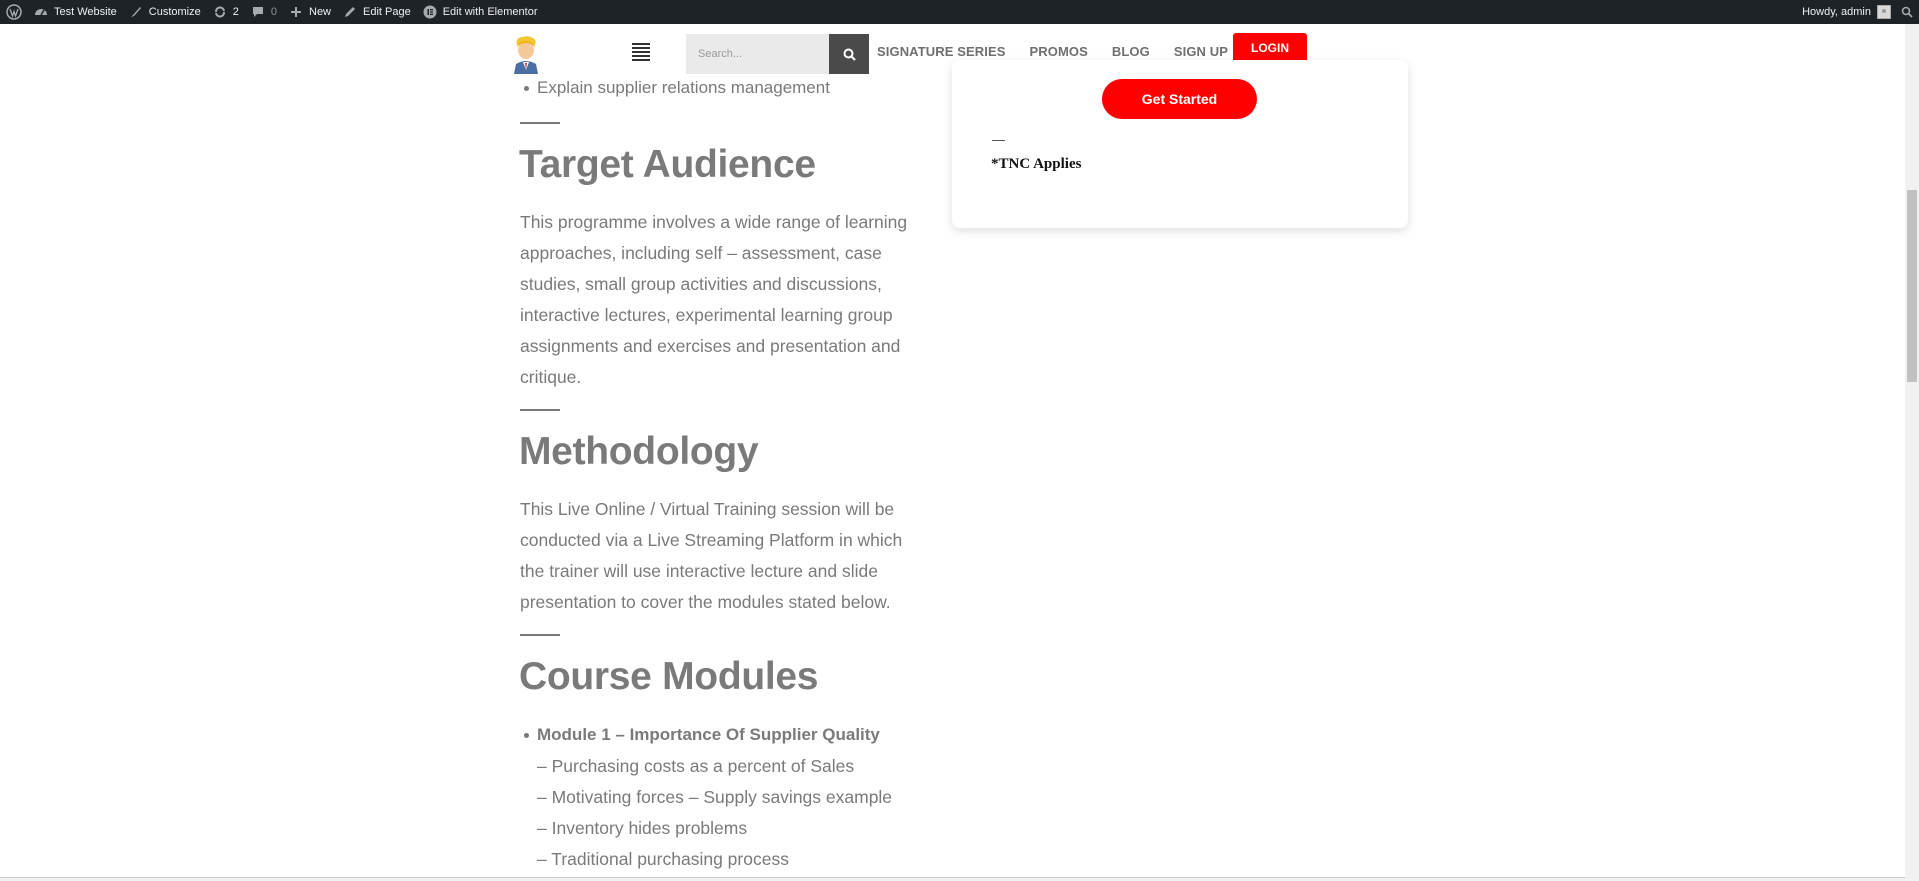 The image size is (1919, 881). Describe the element at coordinates (296, 12) in the screenshot. I see `plus-icon` at that location.